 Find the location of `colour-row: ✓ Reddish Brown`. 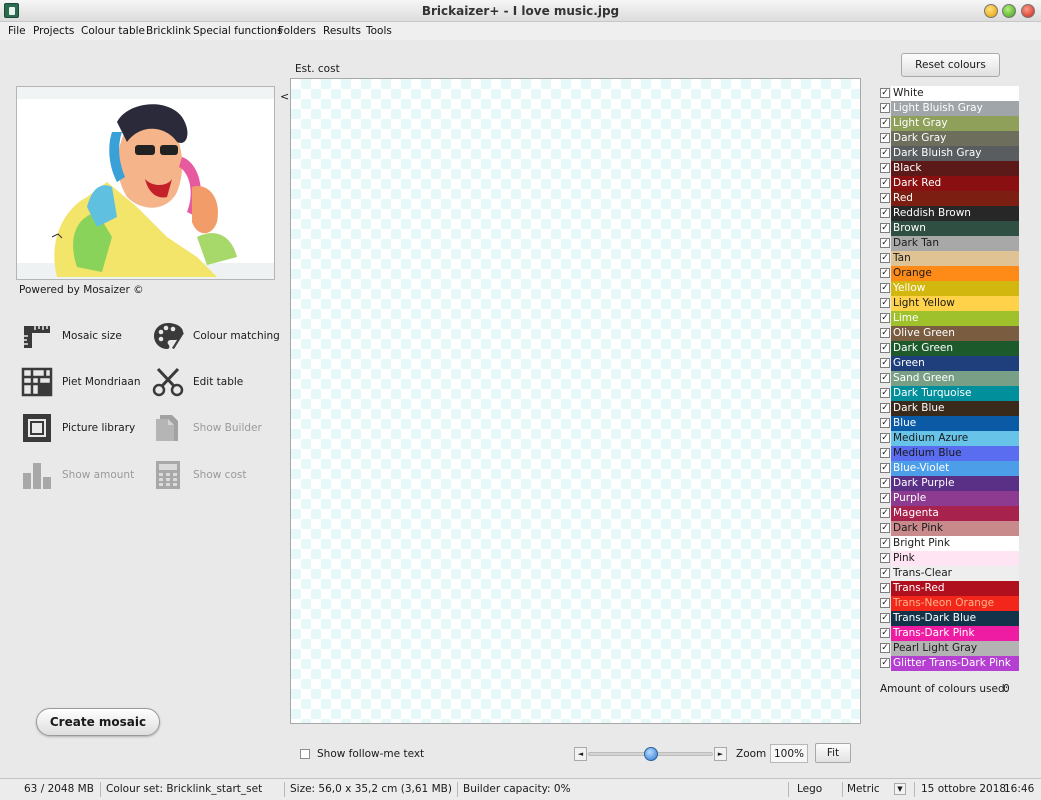

colour-row: ✓ Reddish Brown is located at coordinates (948, 213).